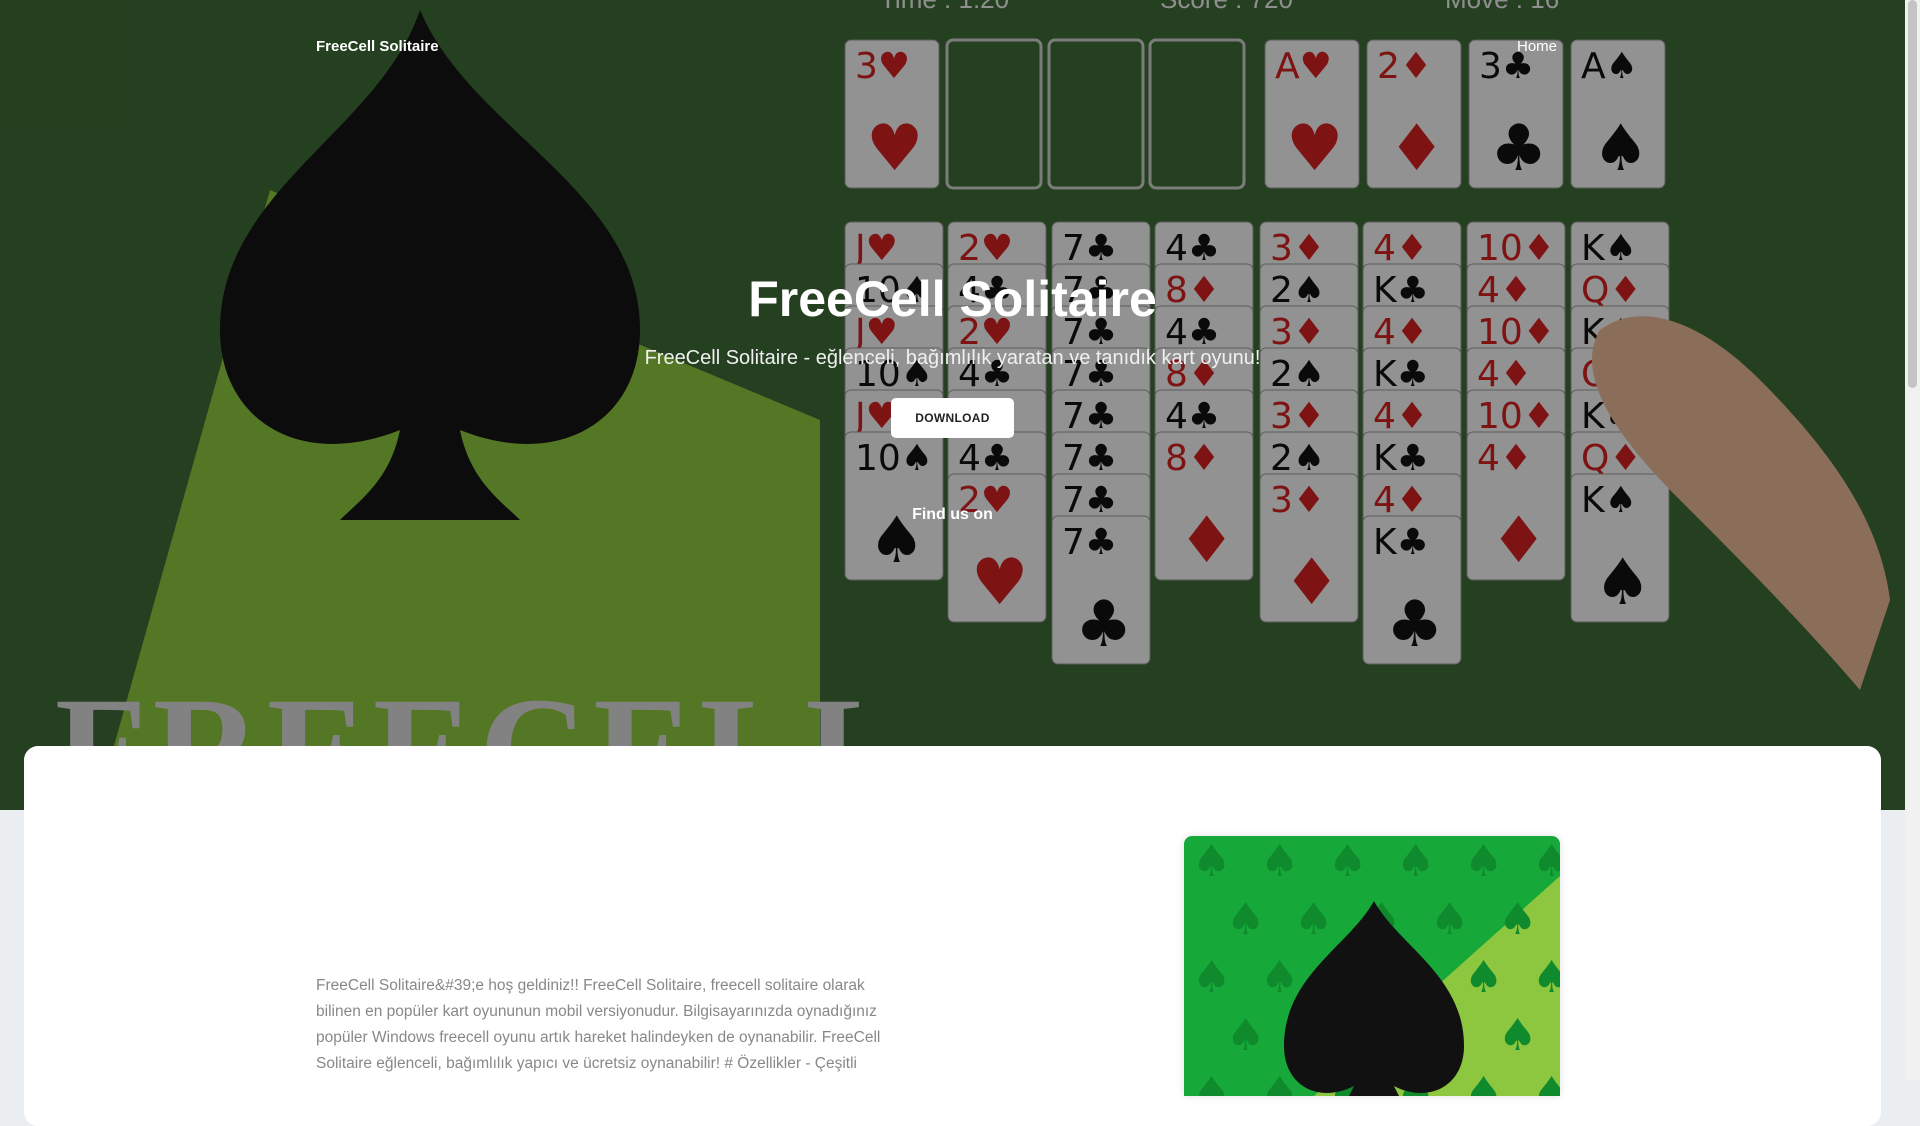 This screenshot has height=1126, width=1920. What do you see at coordinates (377, 46) in the screenshot?
I see `nav-brand: FreeCell Solitaire` at bounding box center [377, 46].